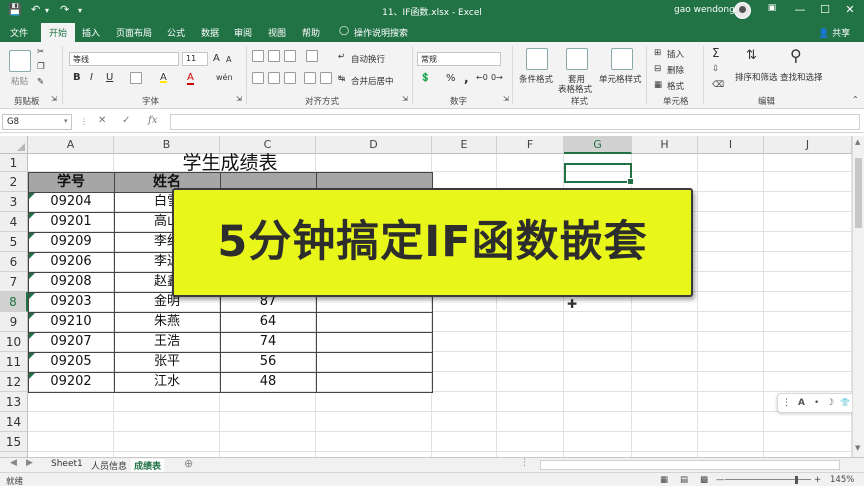  Describe the element at coordinates (720, 480) in the screenshot. I see `zoom-out-icon: —` at that location.